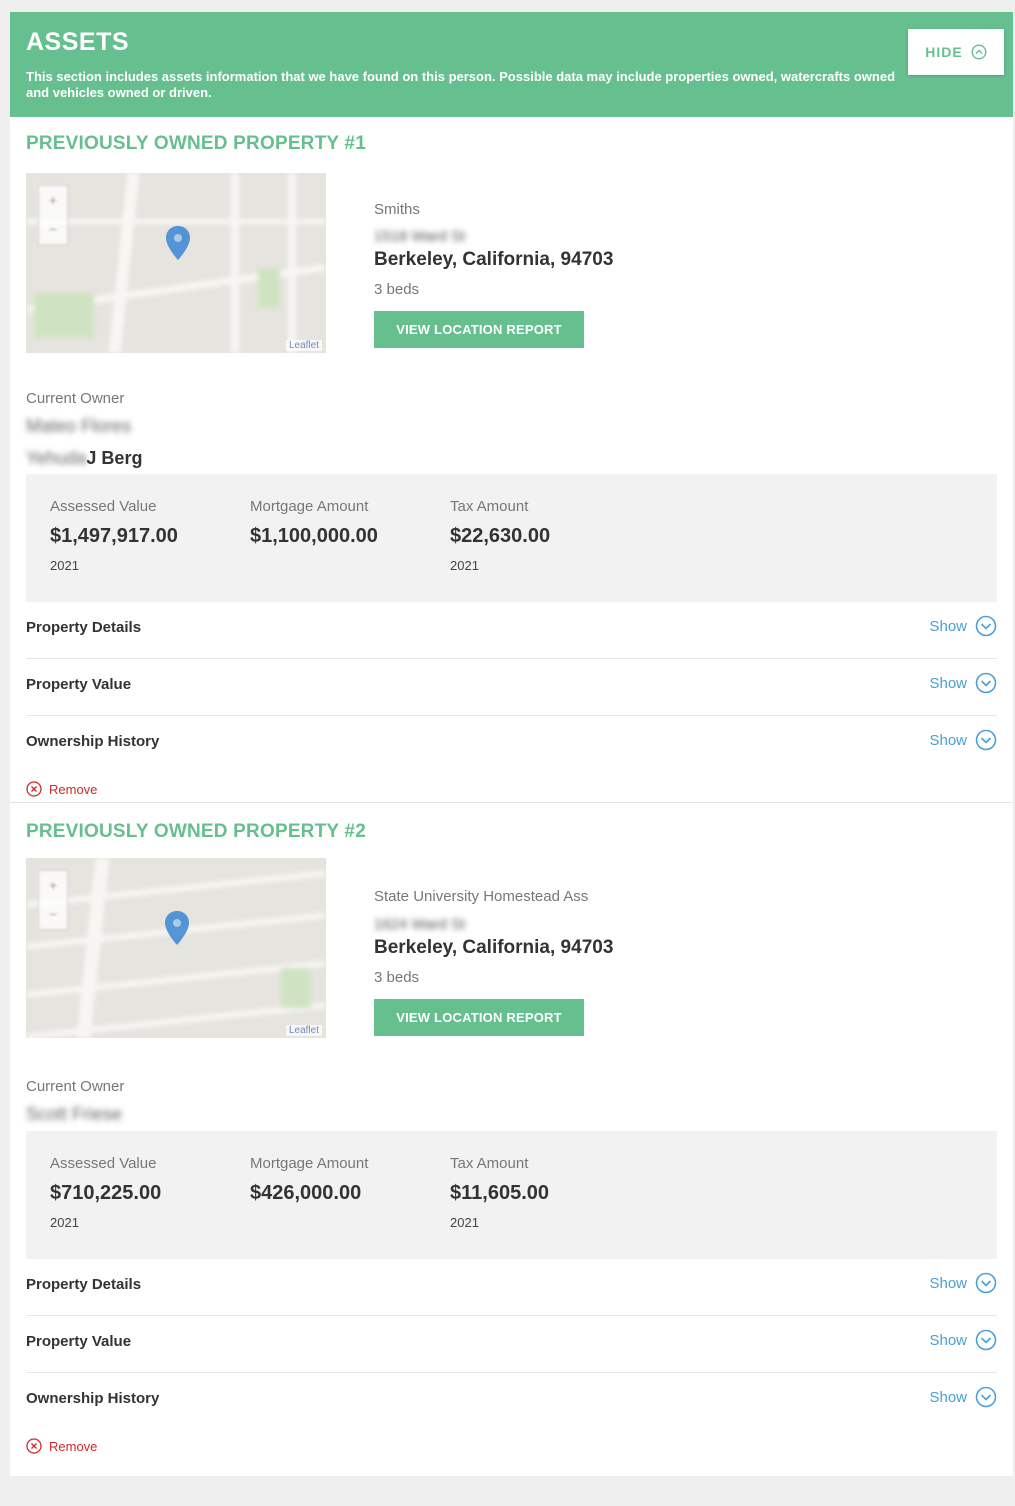 Image resolution: width=1015 pixels, height=1506 pixels. What do you see at coordinates (306, 1193) in the screenshot?
I see `value-amount: $426,000.00` at bounding box center [306, 1193].